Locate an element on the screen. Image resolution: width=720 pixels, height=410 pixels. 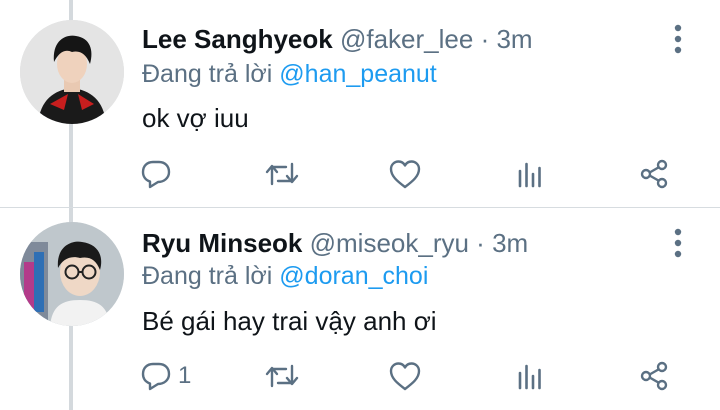
display-name: Lee Sanghyeok is located at coordinates (237, 39).